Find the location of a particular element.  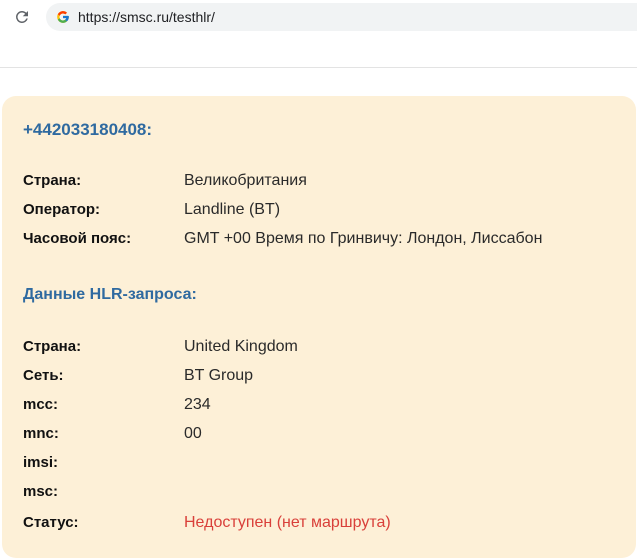

info-label-country: Страна: is located at coordinates (52, 180).